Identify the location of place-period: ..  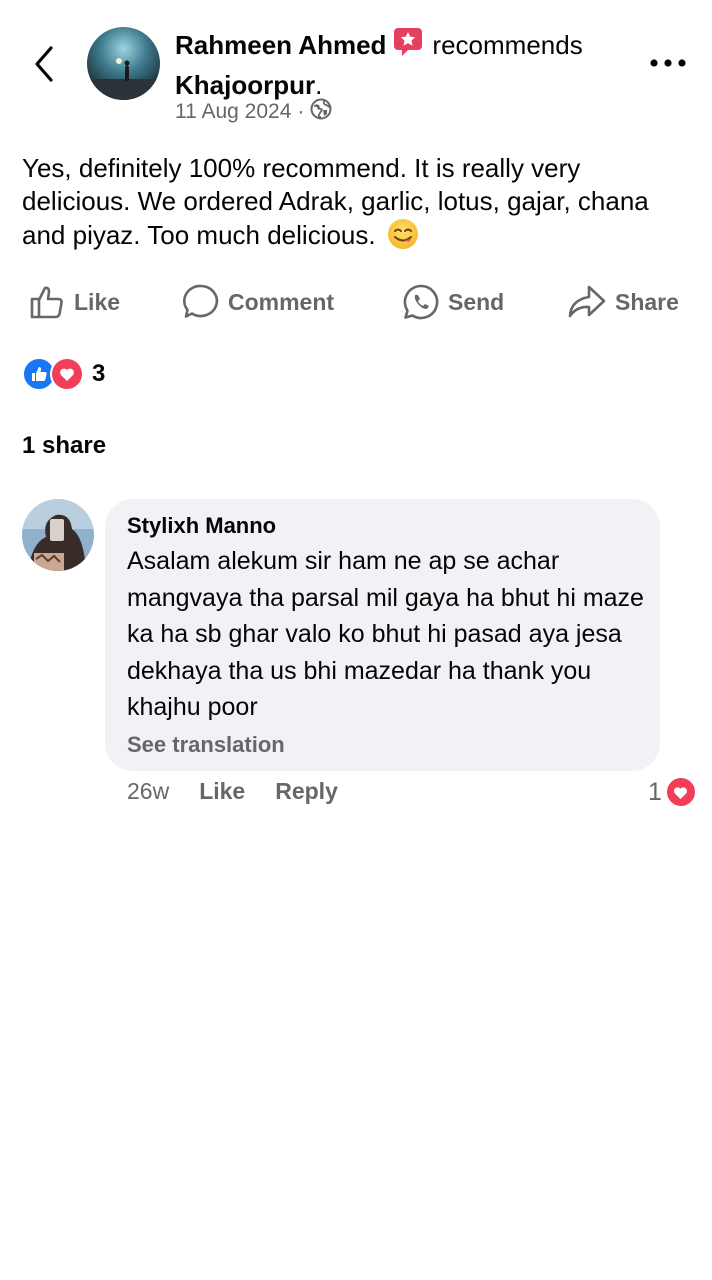
(319, 85).